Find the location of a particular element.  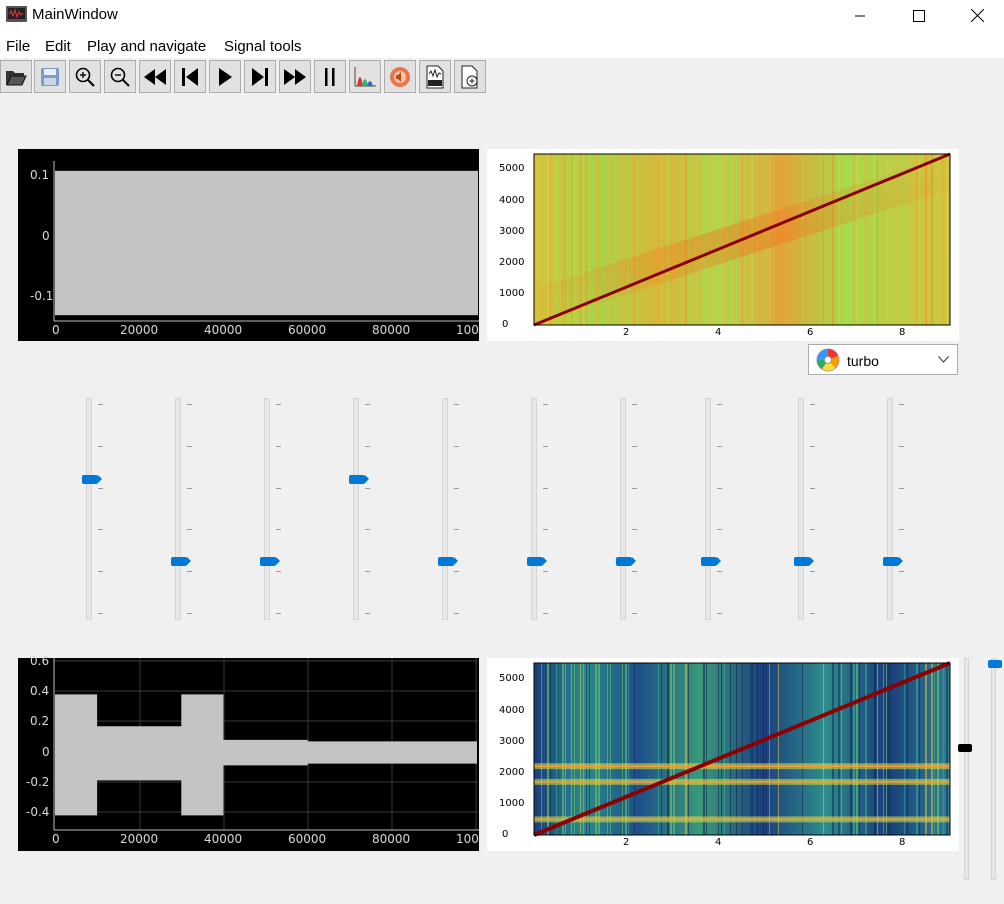

speed-slider is located at coordinates (994, 769).